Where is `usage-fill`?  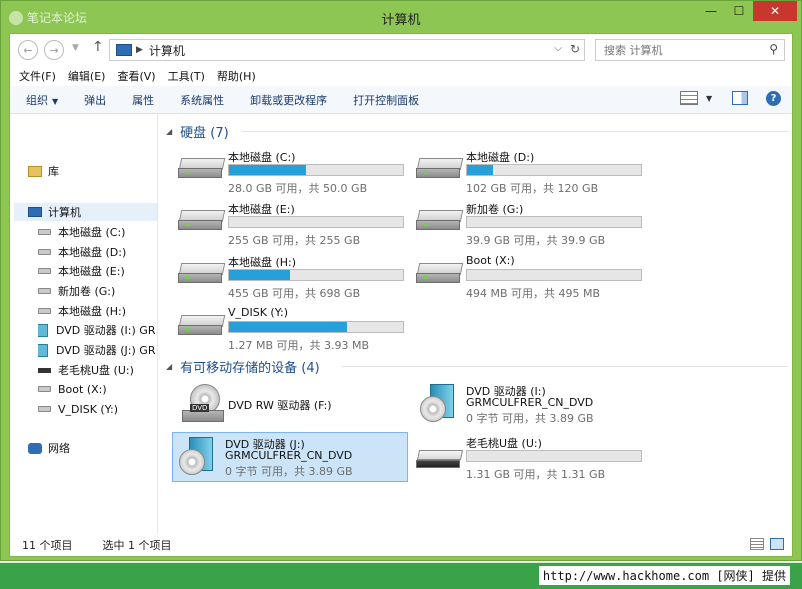
usage-fill is located at coordinates (267, 170).